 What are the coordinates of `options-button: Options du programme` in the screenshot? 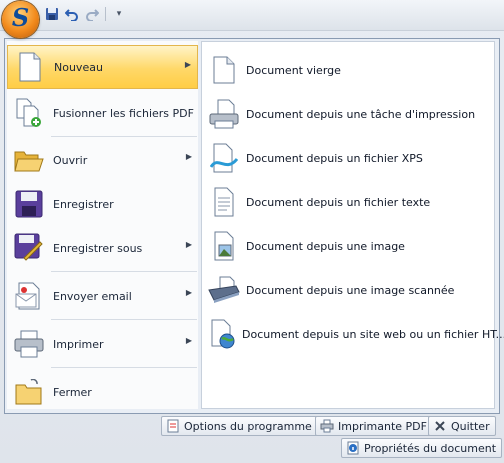 It's located at (239, 426).